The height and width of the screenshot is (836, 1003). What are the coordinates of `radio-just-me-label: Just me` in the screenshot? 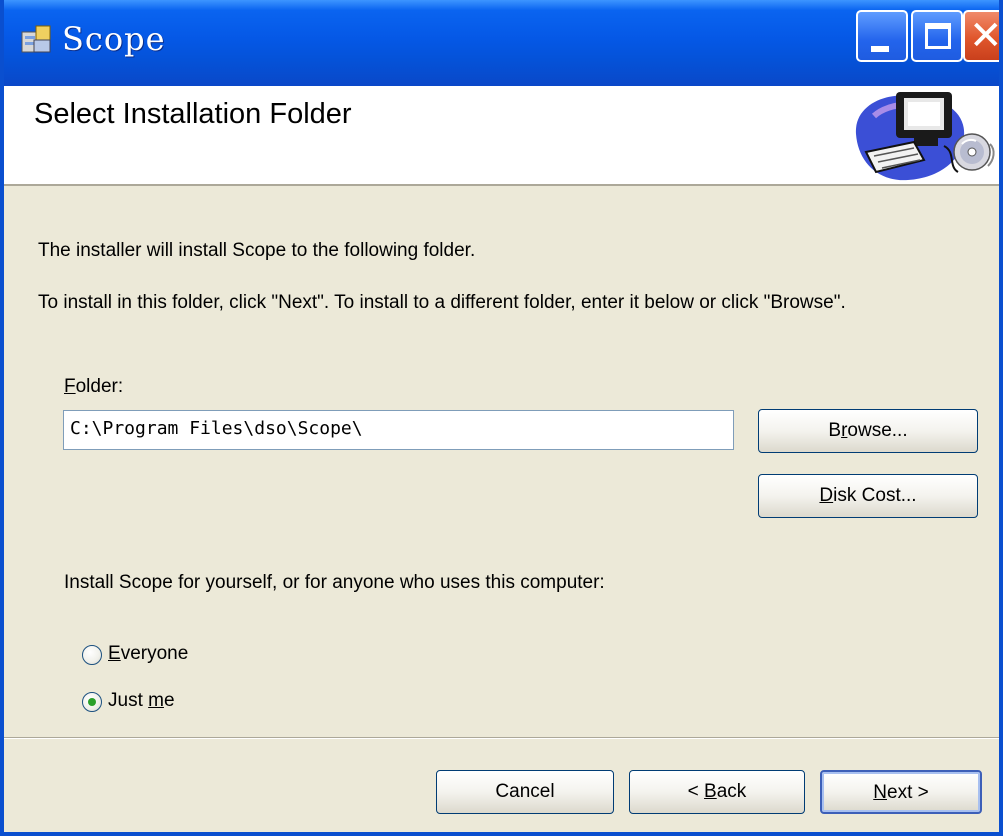 It's located at (141, 701).